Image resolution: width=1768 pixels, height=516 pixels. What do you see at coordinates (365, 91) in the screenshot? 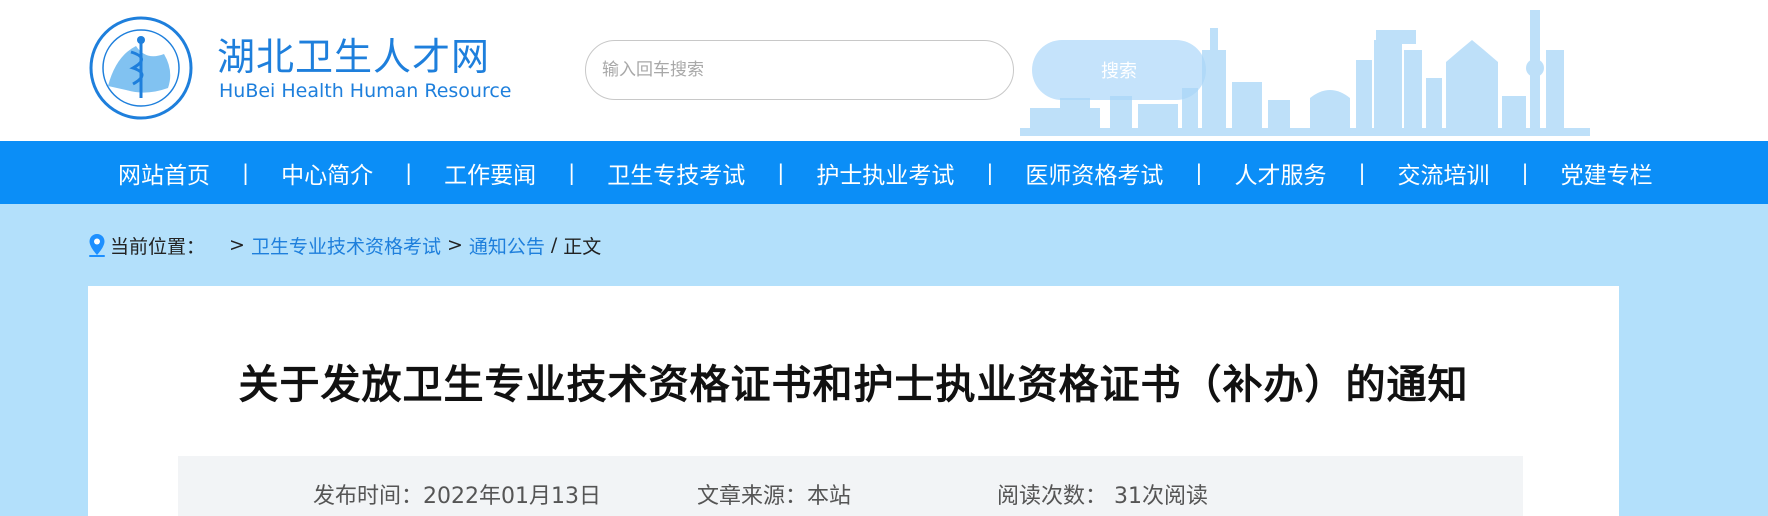
I see `site-subtitle: HuBei Health Human Resource` at bounding box center [365, 91].